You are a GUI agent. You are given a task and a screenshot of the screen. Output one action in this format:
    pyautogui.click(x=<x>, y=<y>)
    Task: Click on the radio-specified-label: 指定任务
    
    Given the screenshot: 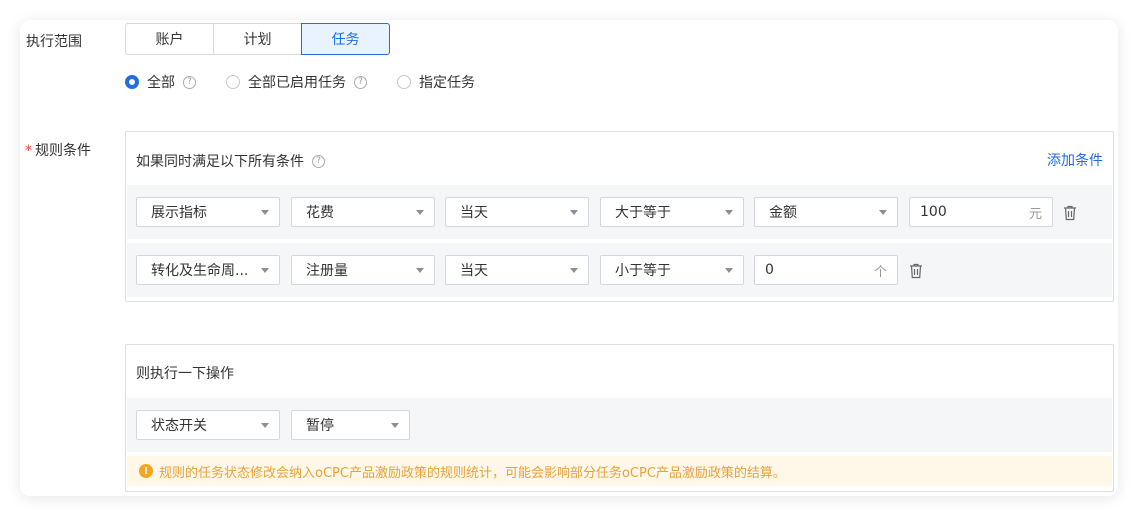 What is the action you would take?
    pyautogui.click(x=447, y=83)
    